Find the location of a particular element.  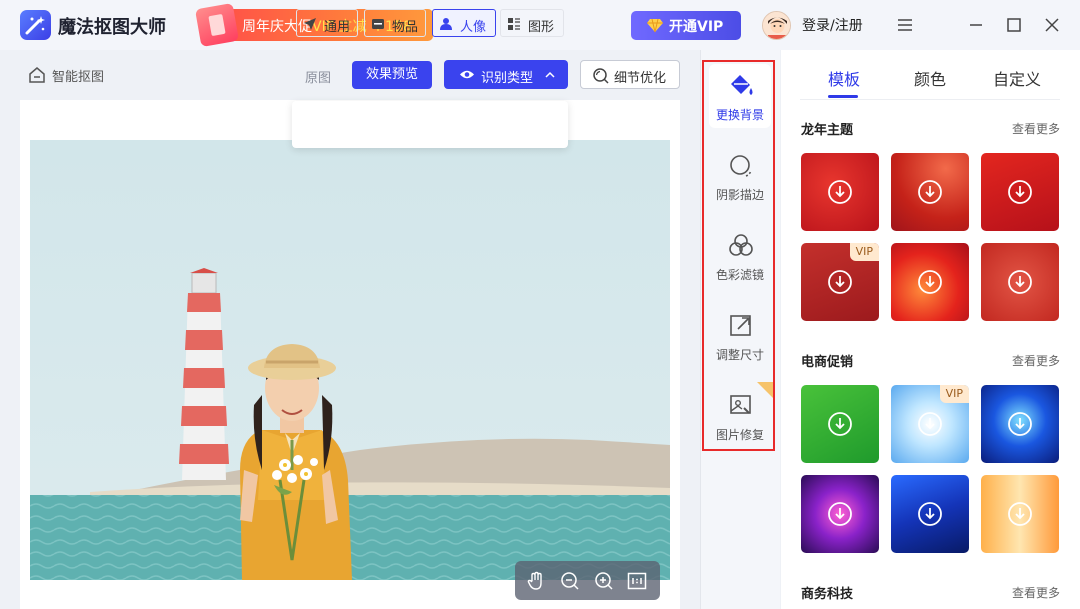

type-option-label: 物品 is located at coordinates (405, 27).